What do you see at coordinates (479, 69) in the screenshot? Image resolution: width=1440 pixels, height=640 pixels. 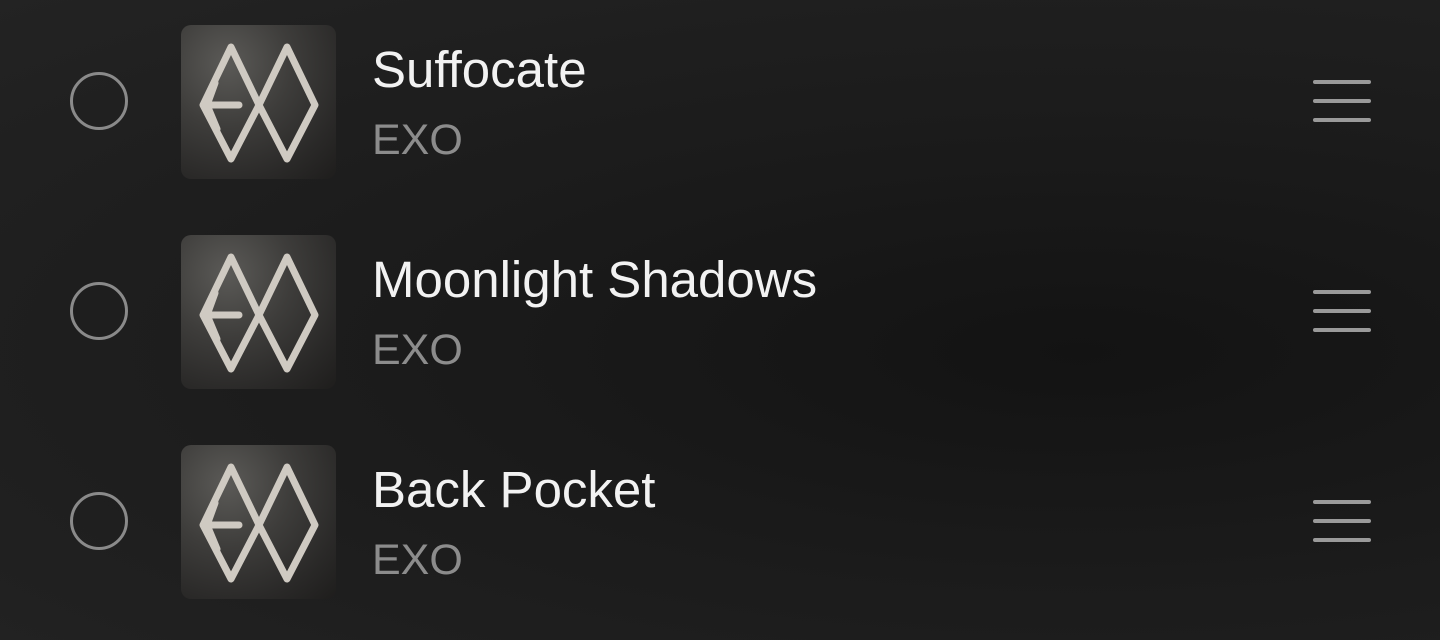 I see `song-title: Suffocate` at bounding box center [479, 69].